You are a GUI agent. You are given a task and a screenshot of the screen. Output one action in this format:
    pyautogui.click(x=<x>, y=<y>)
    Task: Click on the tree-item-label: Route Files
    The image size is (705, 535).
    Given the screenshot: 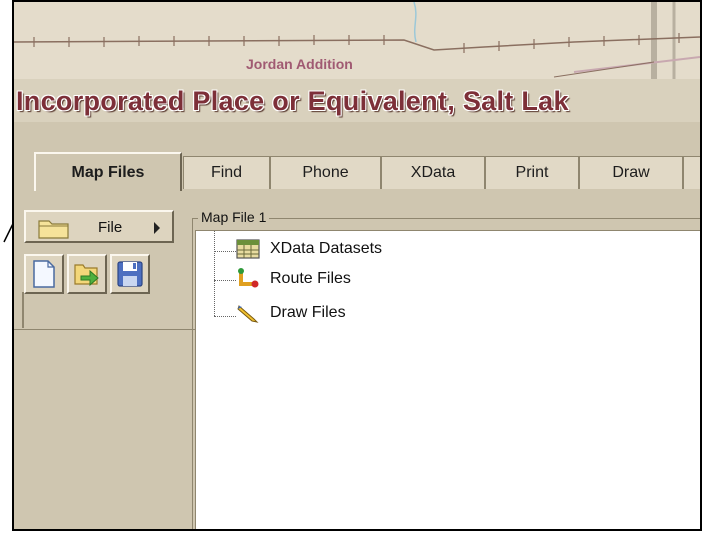 What is the action you would take?
    pyautogui.click(x=310, y=278)
    